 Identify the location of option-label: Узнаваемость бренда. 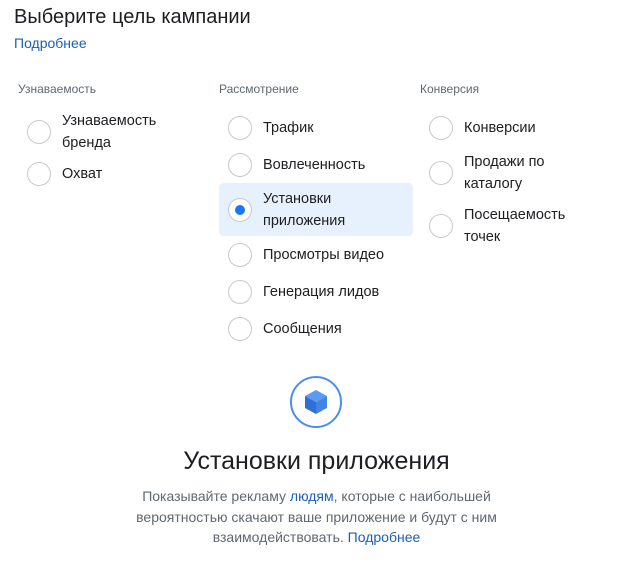
(109, 132).